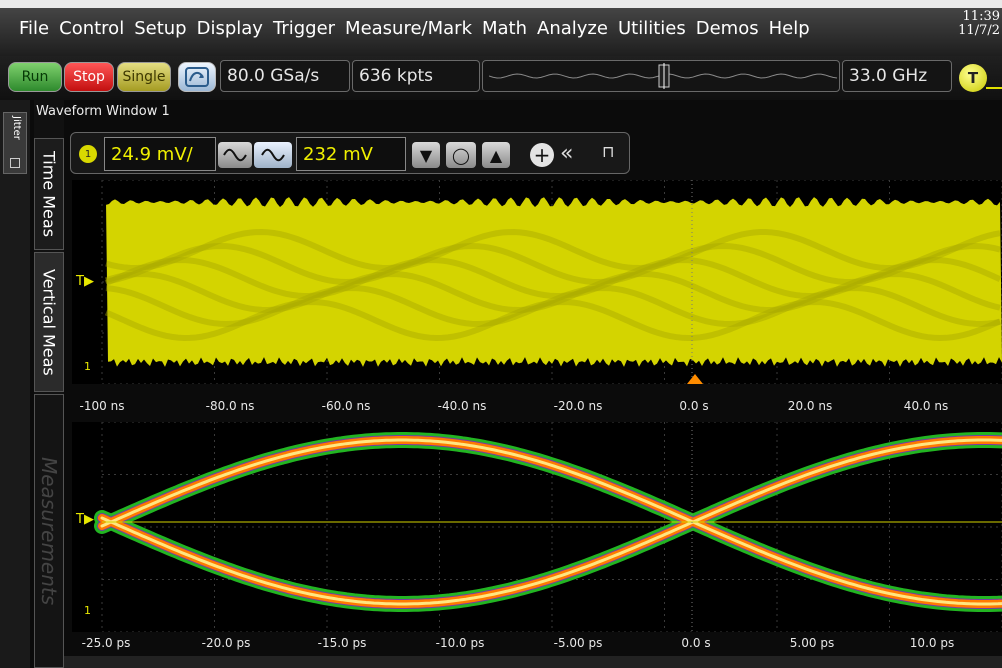  I want to click on scale-down-button: ▼, so click(426, 155).